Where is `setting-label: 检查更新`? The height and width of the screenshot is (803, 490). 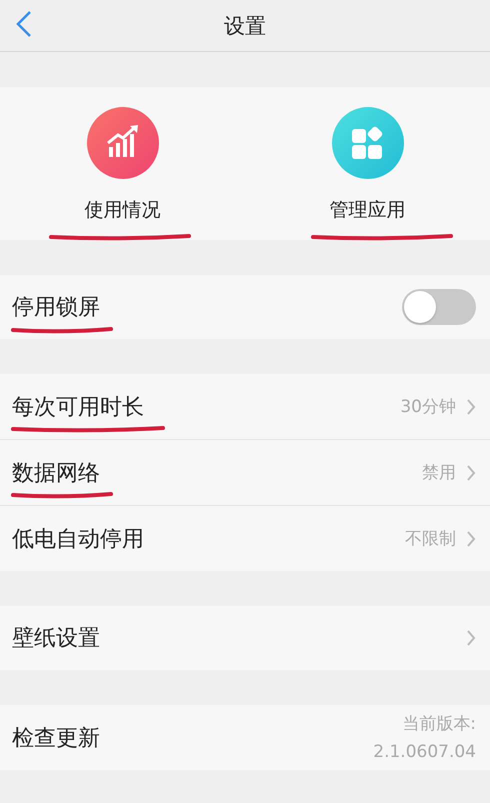 setting-label: 检查更新 is located at coordinates (56, 737).